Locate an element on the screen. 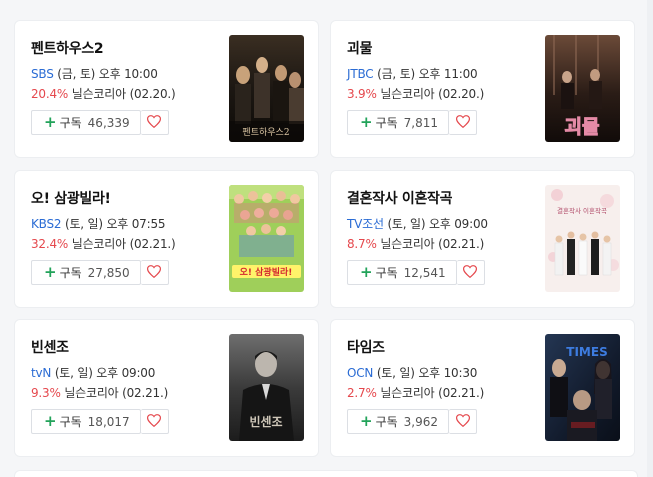 This screenshot has width=653, height=477. card-actions: + 구독 18,017 is located at coordinates (100, 421).